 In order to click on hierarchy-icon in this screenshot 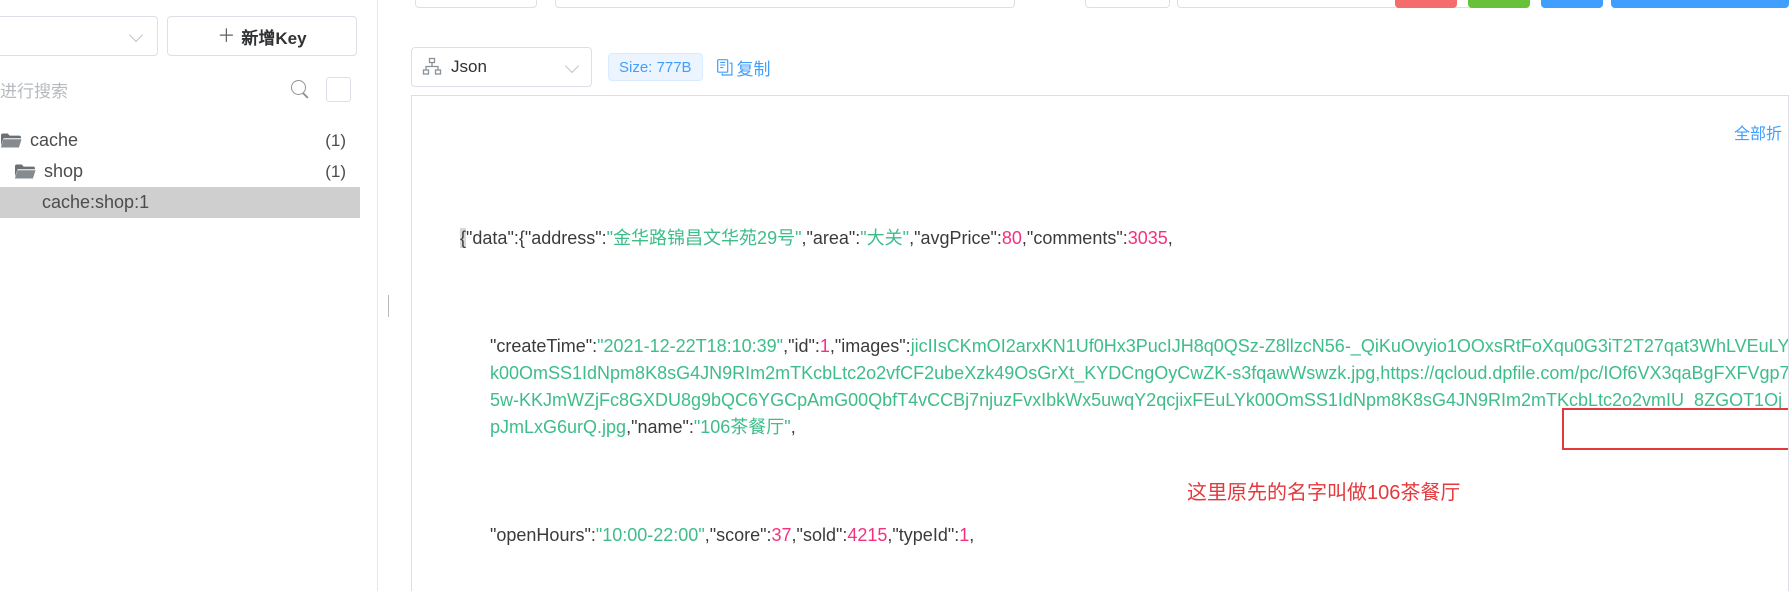, I will do `click(432, 67)`.